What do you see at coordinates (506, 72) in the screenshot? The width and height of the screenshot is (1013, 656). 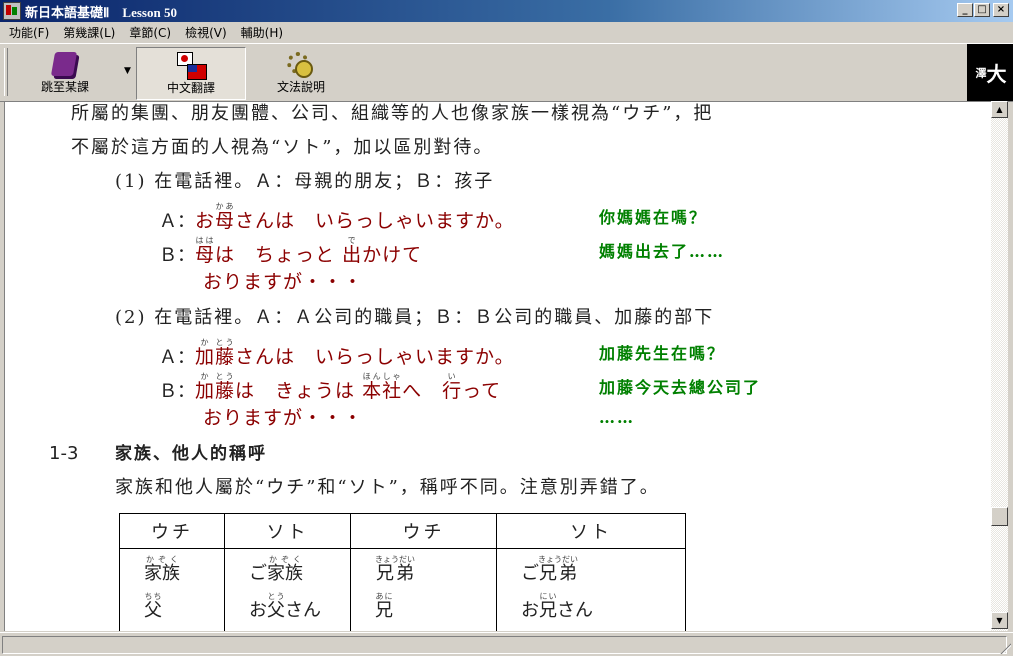 I see `toolbar: 跳至某課 ▼ 中文翻譯 文法說明 澤大` at bounding box center [506, 72].